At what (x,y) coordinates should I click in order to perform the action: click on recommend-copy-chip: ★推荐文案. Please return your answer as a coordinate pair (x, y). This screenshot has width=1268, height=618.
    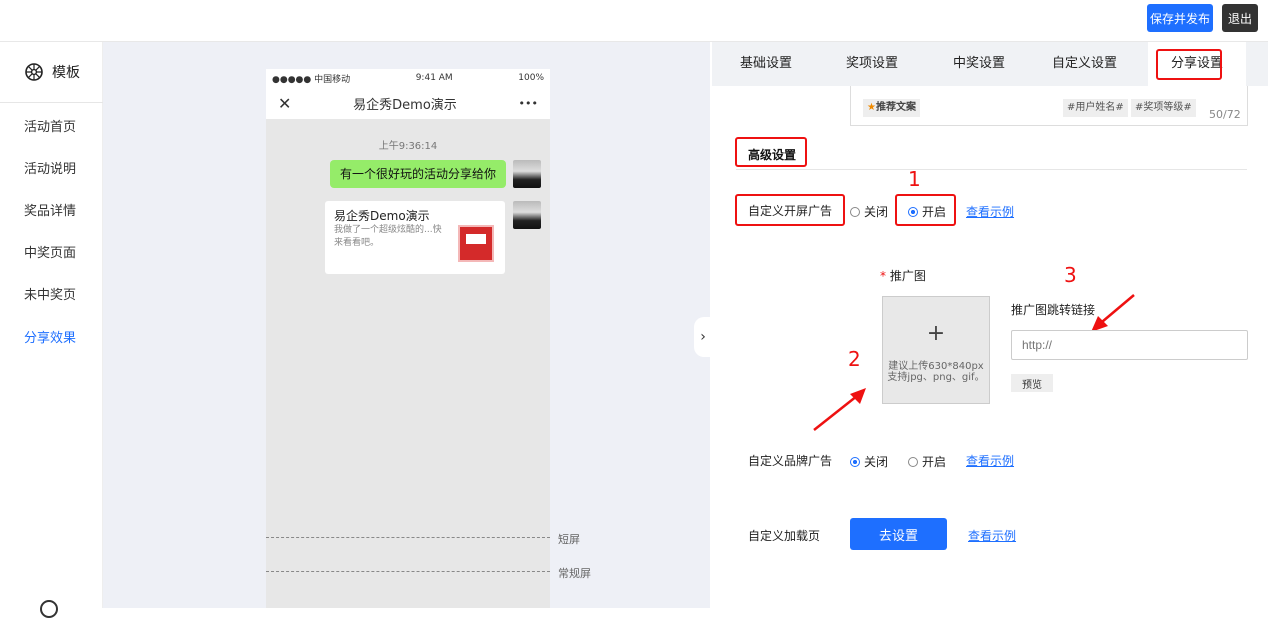
    Looking at the image, I should click on (891, 108).